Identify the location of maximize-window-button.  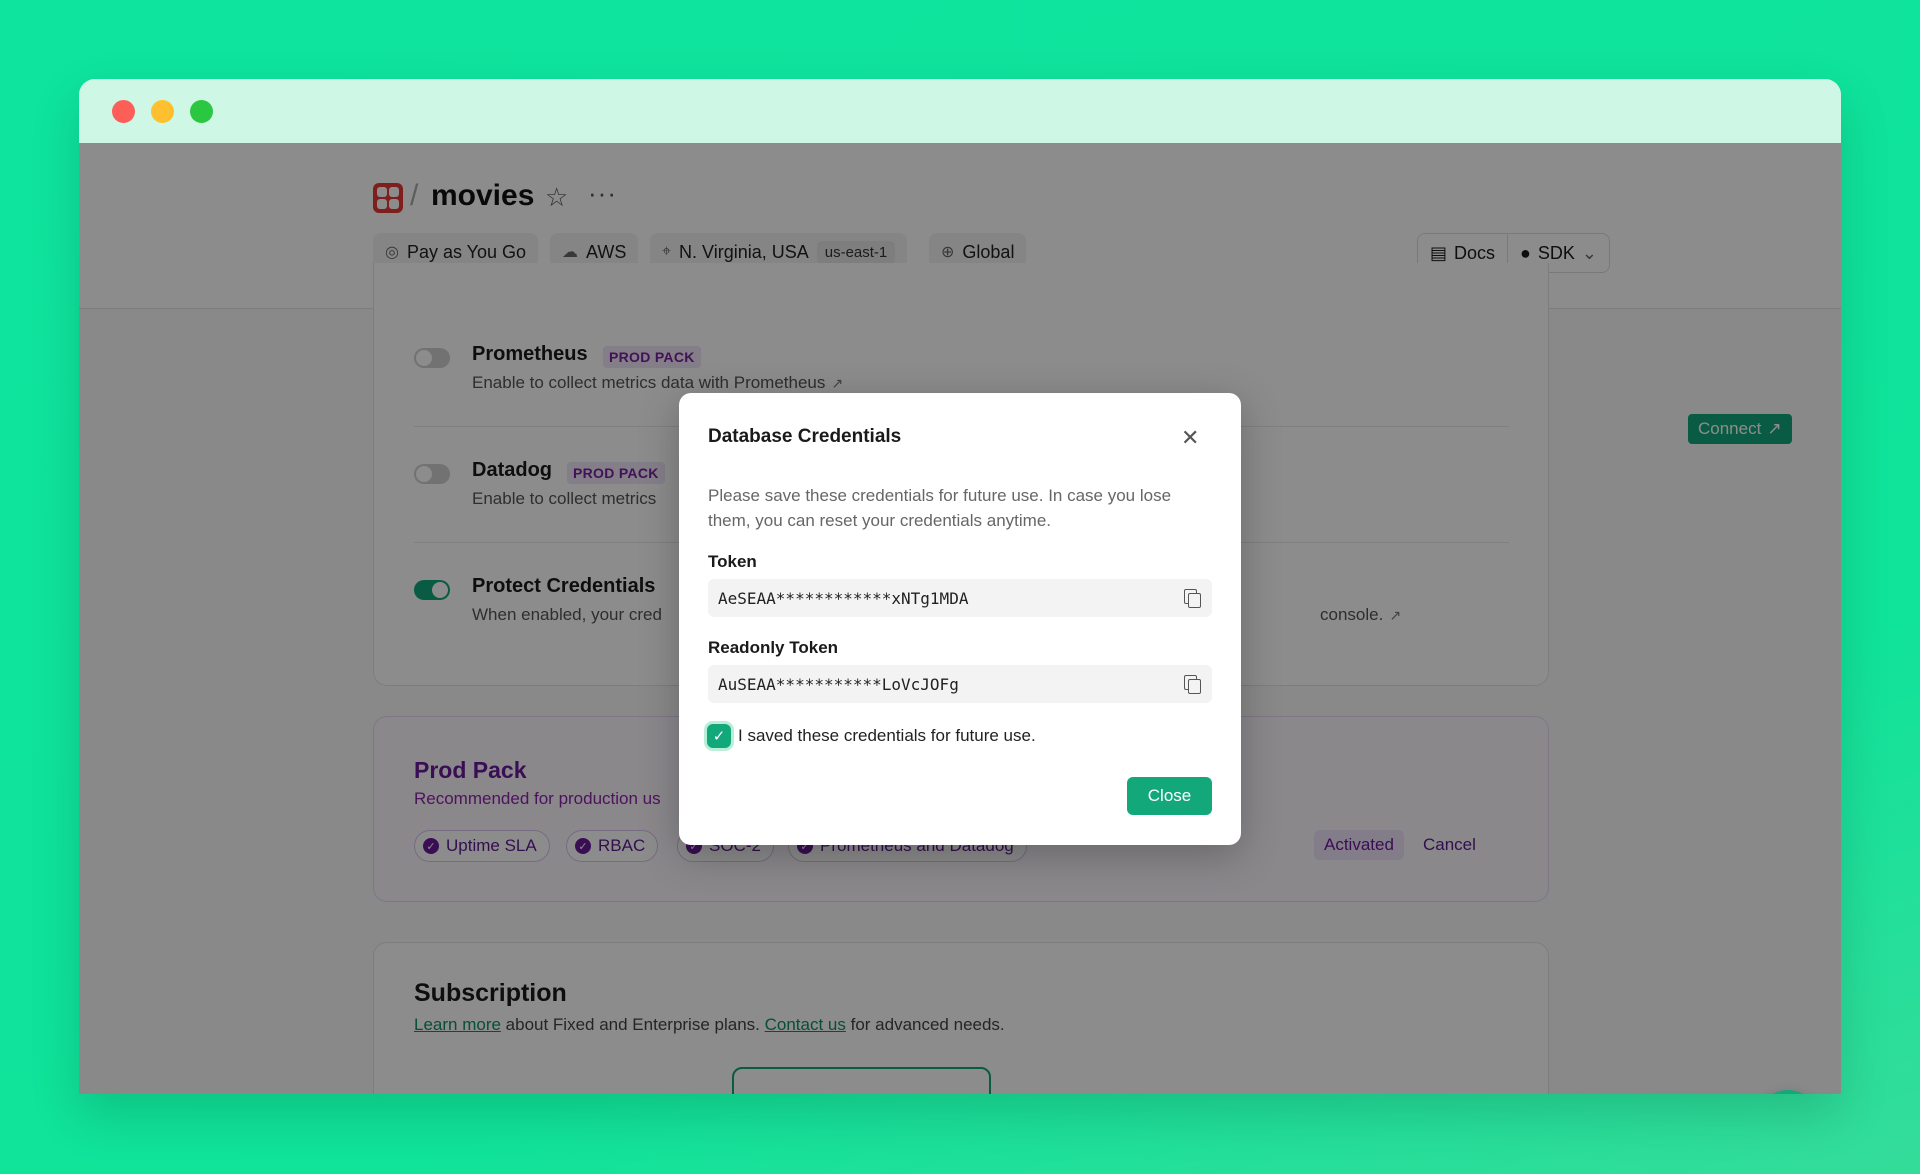
(201, 111).